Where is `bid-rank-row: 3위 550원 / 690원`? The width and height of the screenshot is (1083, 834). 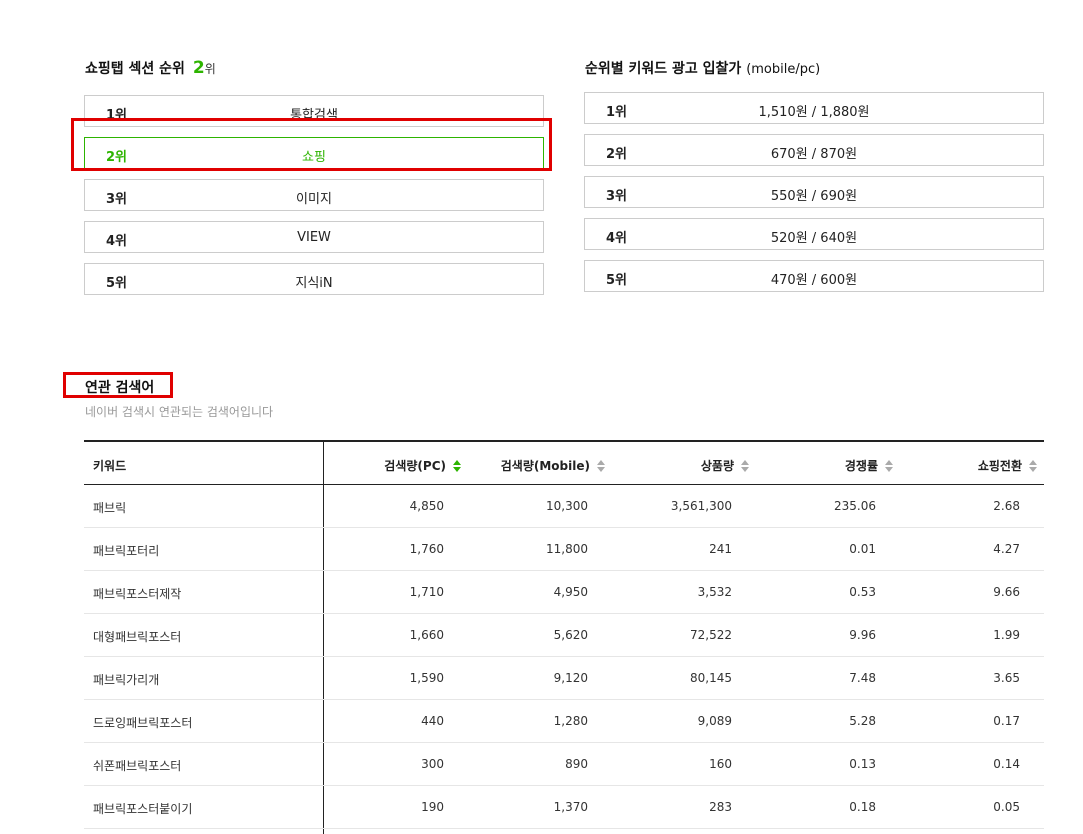
bid-rank-row: 3위 550원 / 690원 is located at coordinates (814, 192).